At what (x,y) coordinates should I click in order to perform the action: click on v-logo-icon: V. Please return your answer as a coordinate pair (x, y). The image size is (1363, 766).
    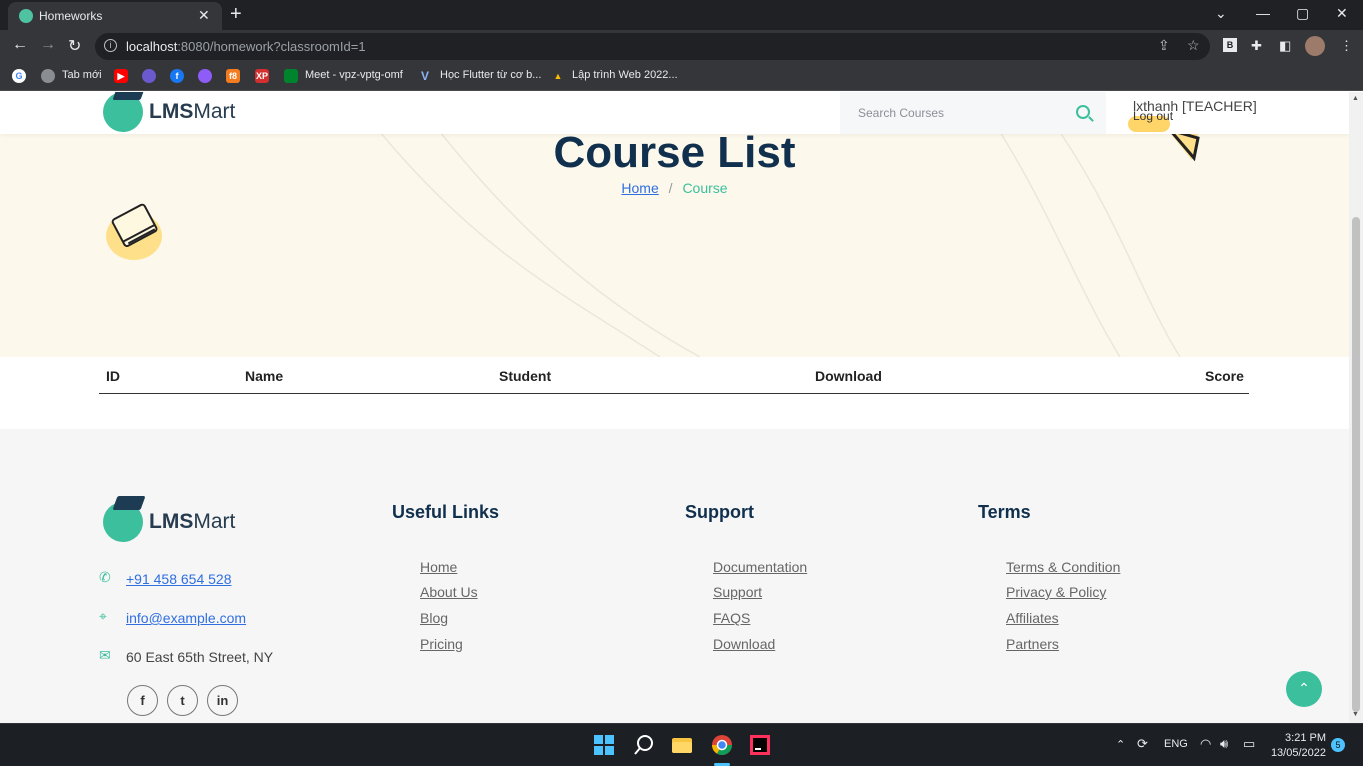
    Looking at the image, I should click on (425, 76).